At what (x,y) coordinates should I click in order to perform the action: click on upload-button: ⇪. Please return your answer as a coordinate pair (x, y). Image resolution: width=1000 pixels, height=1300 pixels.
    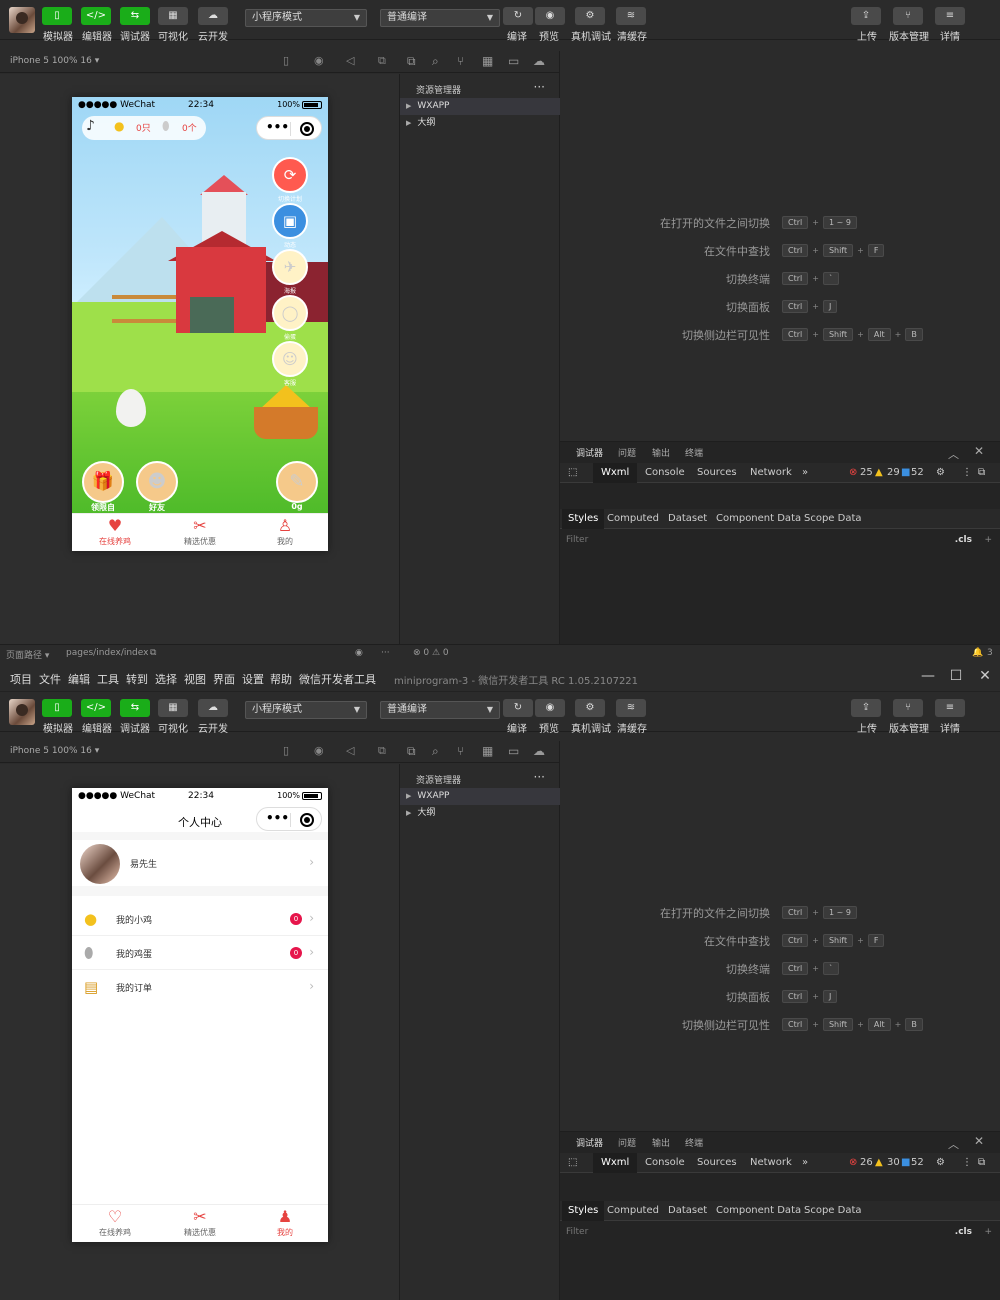
    Looking at the image, I should click on (866, 708).